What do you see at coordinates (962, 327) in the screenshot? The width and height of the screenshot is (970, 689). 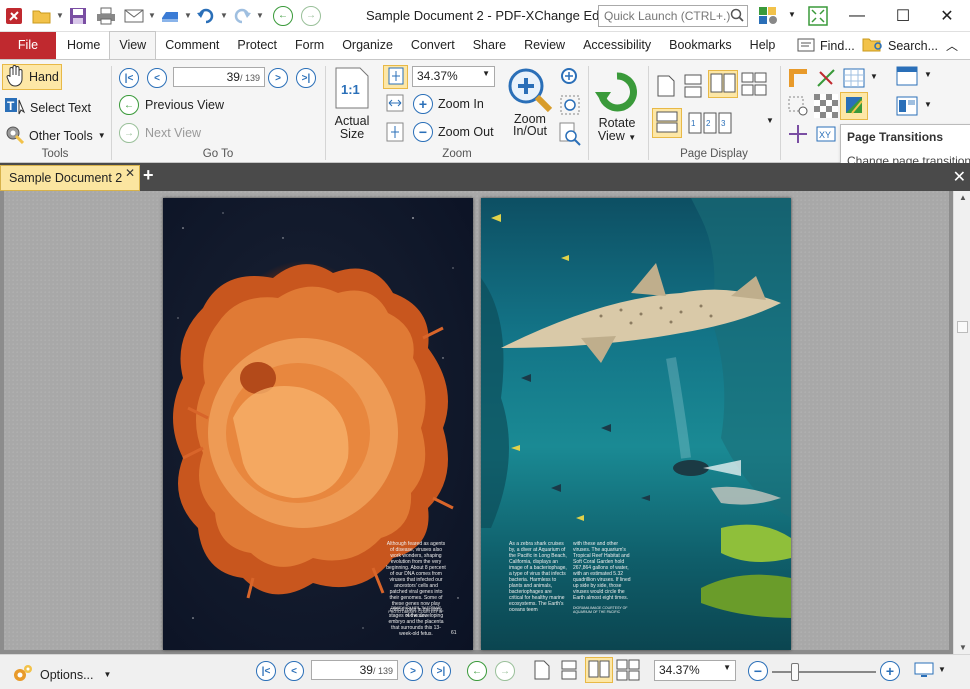 I see `scrollbar-thumb` at bounding box center [962, 327].